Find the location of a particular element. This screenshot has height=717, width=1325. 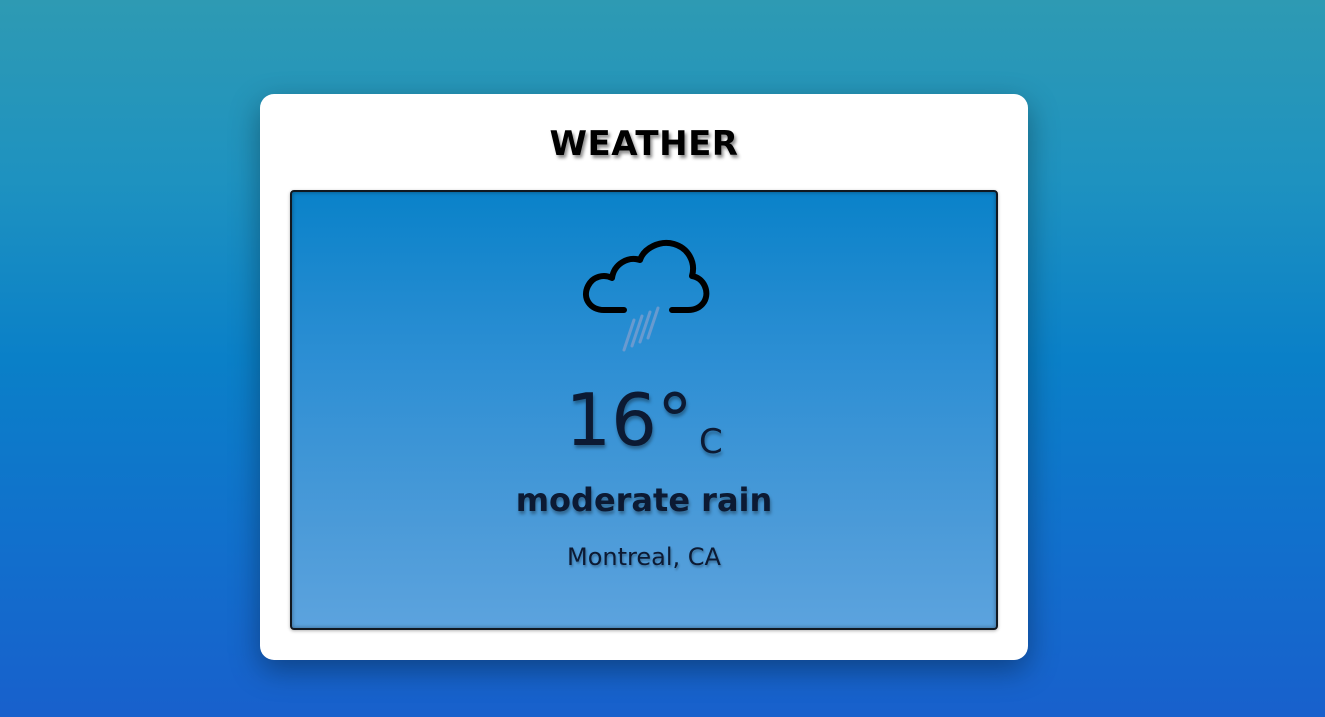

weather-condition: moderate rain is located at coordinates (644, 500).